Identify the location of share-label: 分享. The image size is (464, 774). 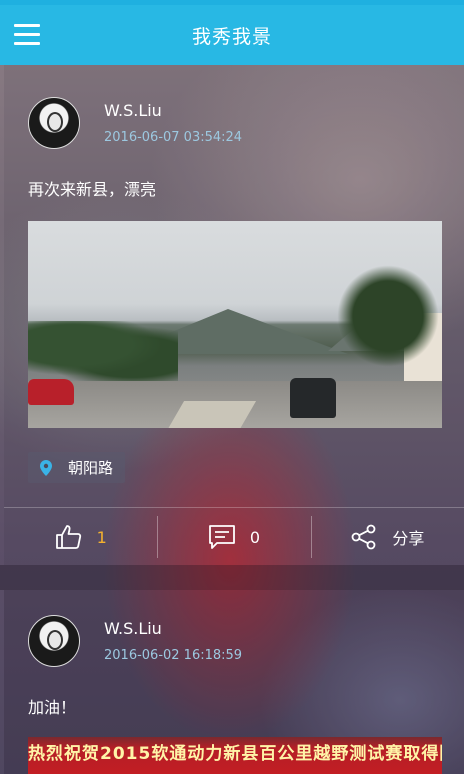
(408, 538).